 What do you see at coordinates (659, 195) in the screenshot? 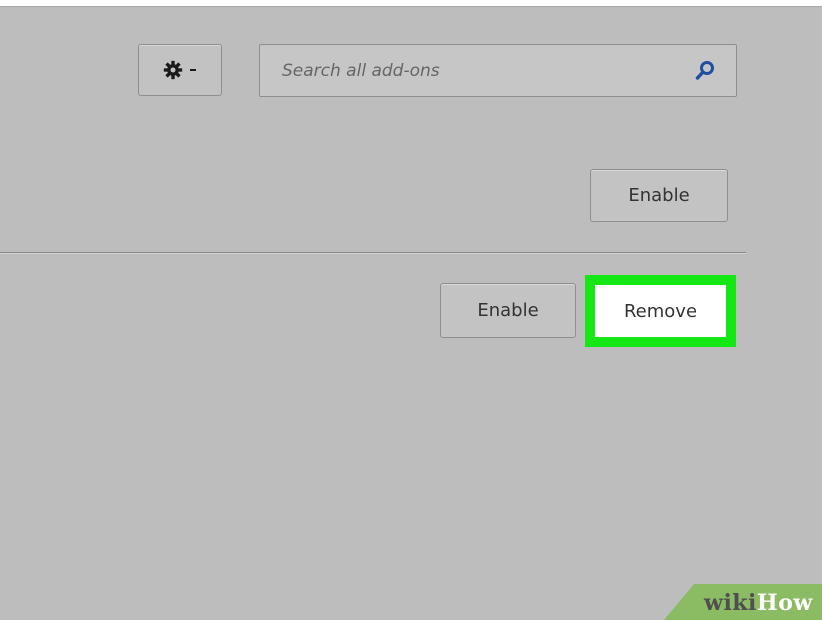
I see `addon-1-enable-button: Enable` at bounding box center [659, 195].